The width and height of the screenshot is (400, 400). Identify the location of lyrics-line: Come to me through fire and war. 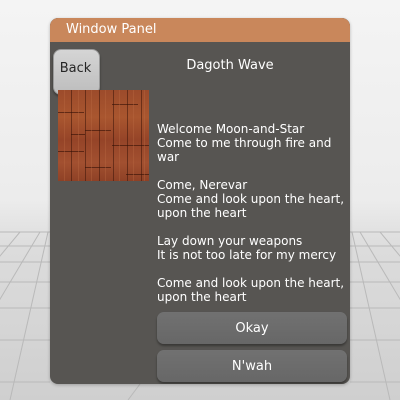
(244, 150).